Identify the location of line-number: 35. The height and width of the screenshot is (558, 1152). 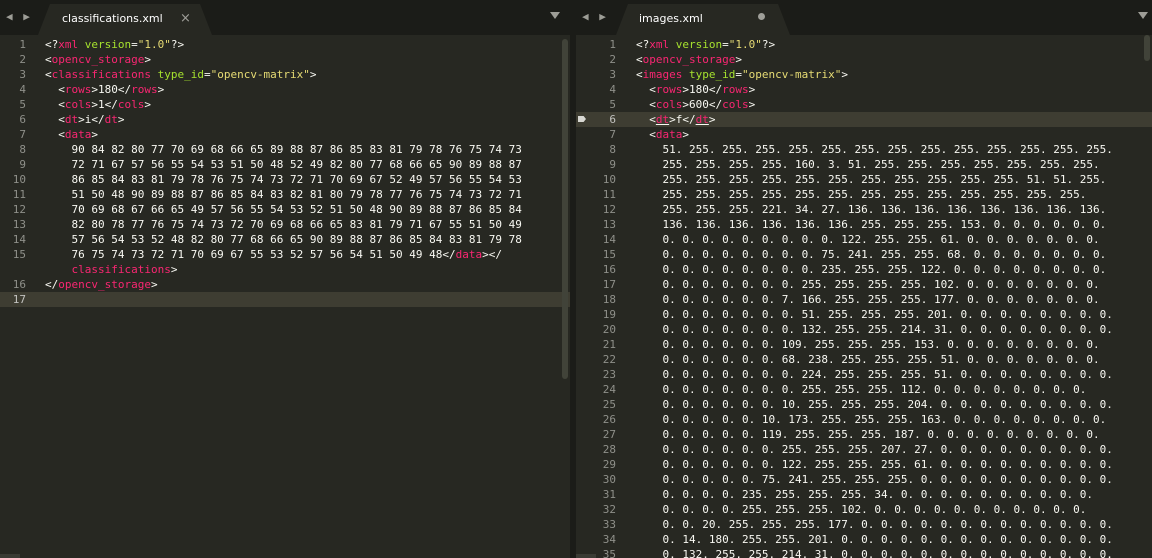
(596, 552).